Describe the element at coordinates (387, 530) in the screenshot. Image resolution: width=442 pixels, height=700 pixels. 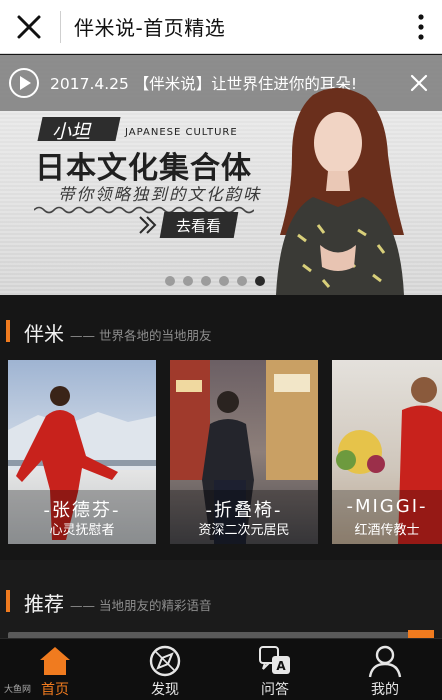
I see `friend-role: 红酒传教士` at that location.